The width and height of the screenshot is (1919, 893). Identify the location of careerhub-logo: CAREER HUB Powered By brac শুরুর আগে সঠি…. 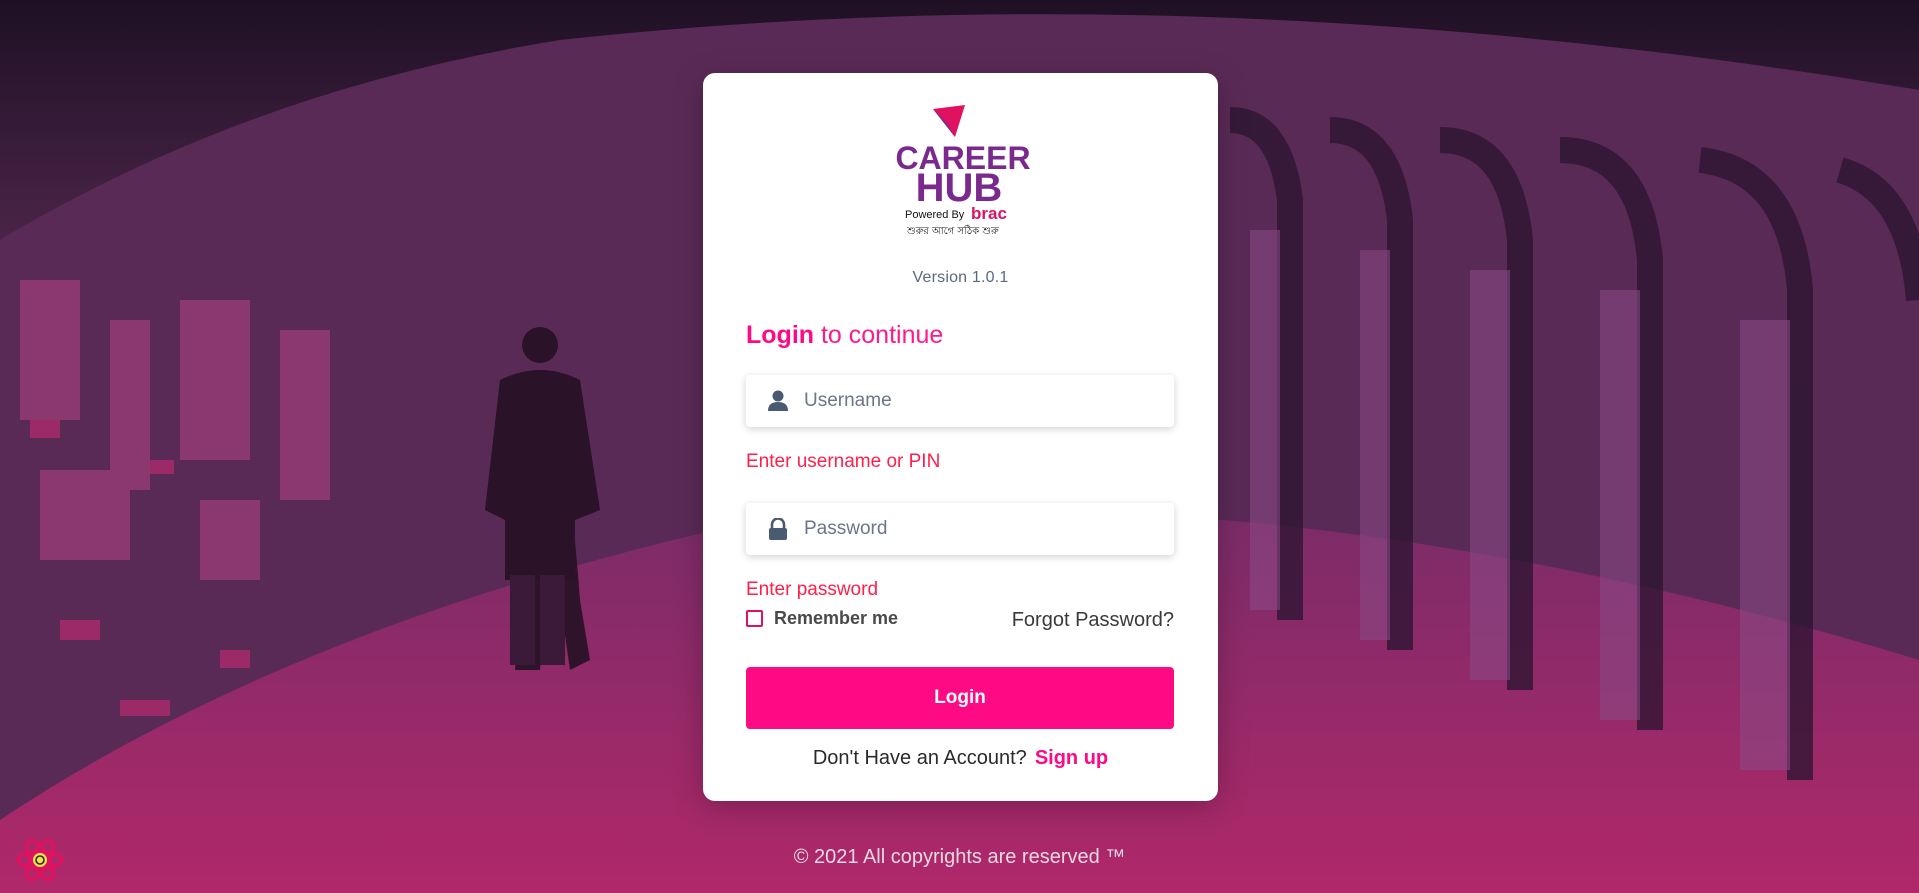
(963, 171).